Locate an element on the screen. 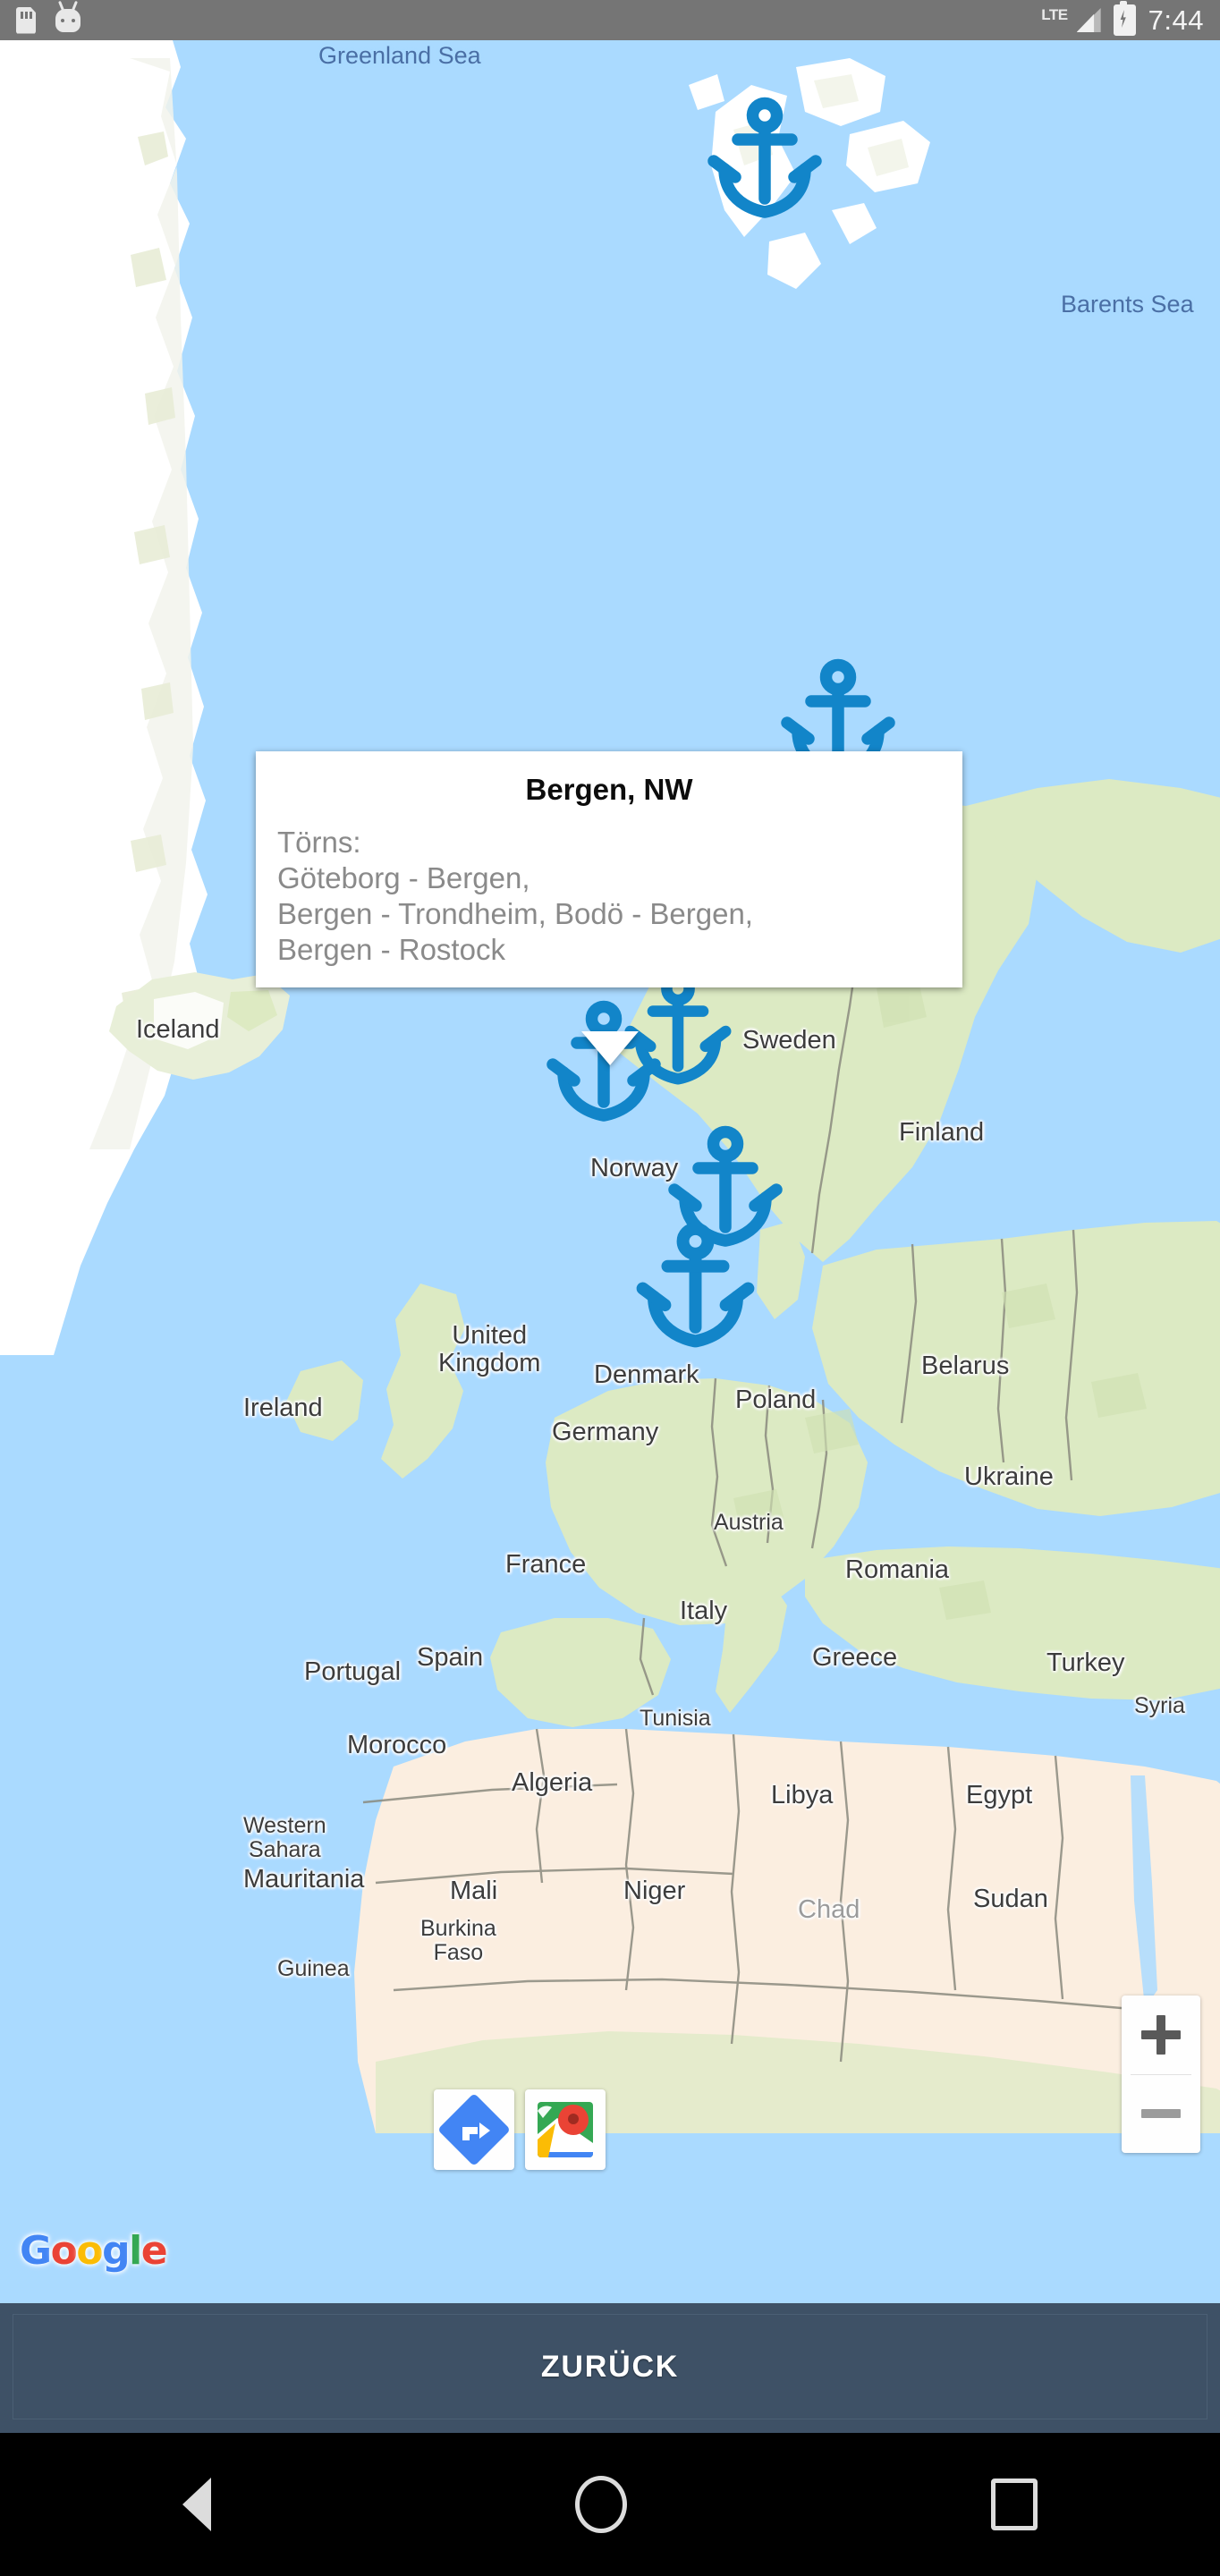 This screenshot has width=1220, height=2576. country-label-niger: Niger is located at coordinates (654, 1891).